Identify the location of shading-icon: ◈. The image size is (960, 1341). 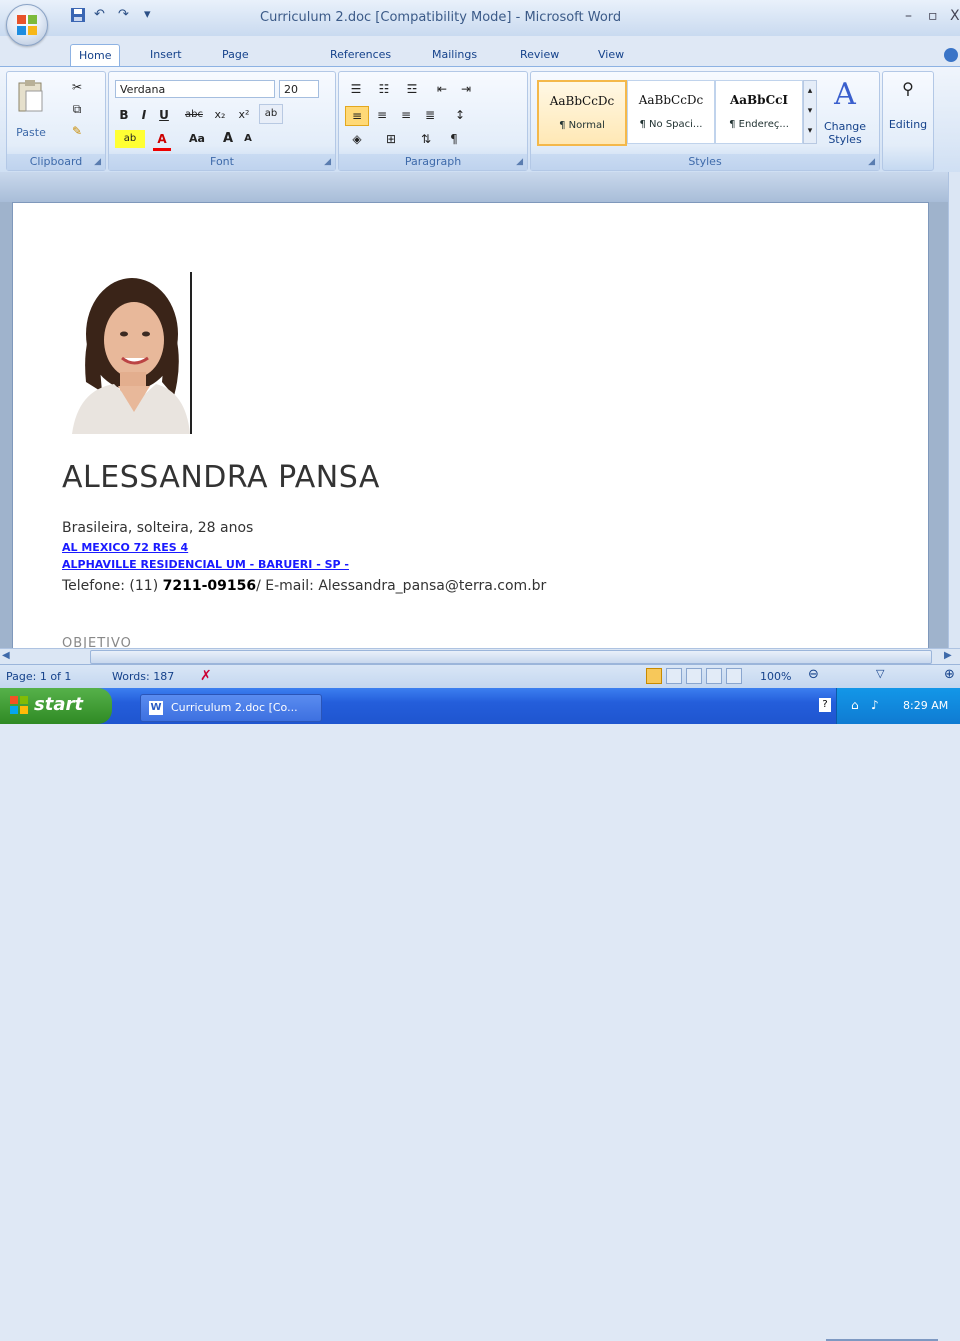
(357, 139).